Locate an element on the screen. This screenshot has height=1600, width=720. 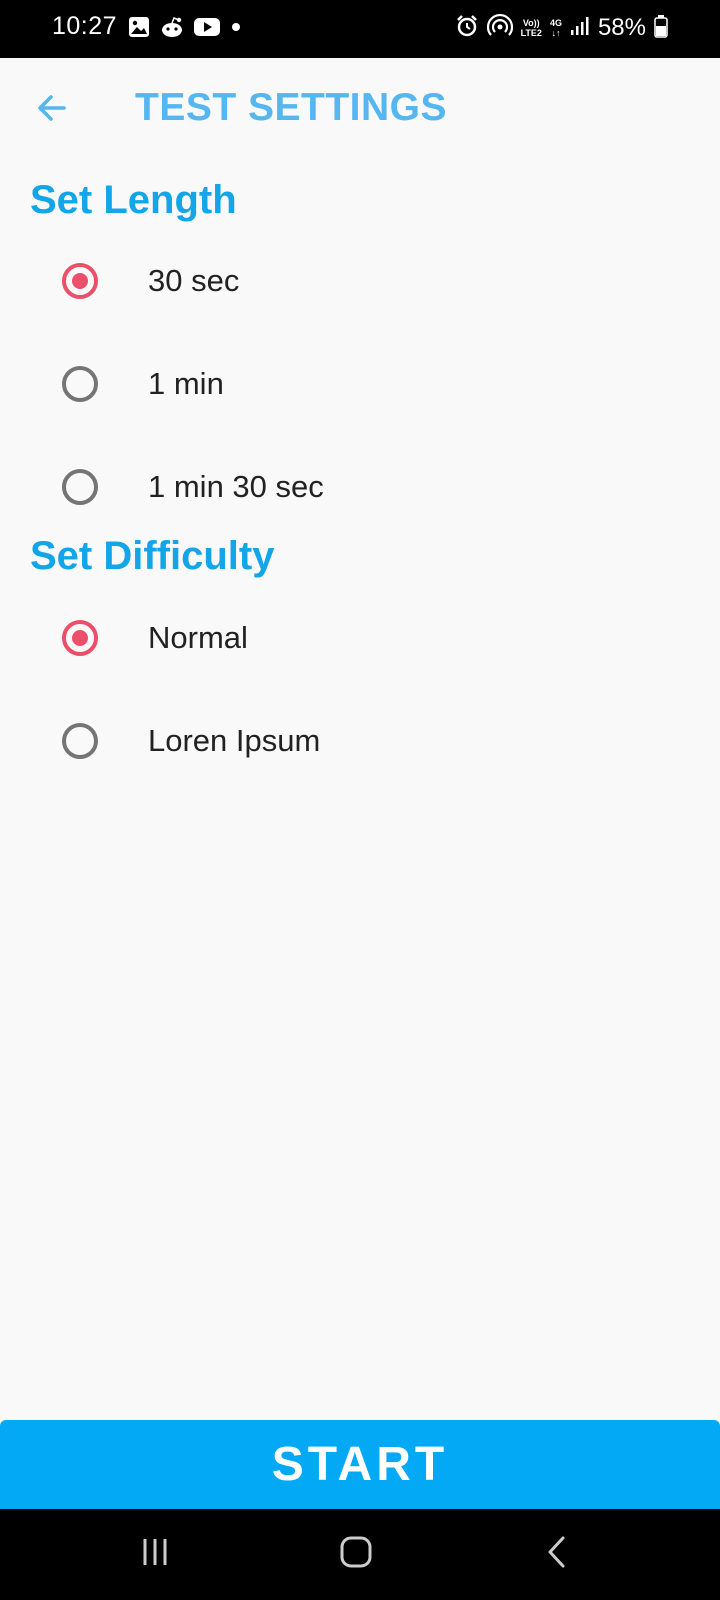
status-right-icons: Vo)) LTE2 4G ↓↑ 58% is located at coordinates (561, 28).